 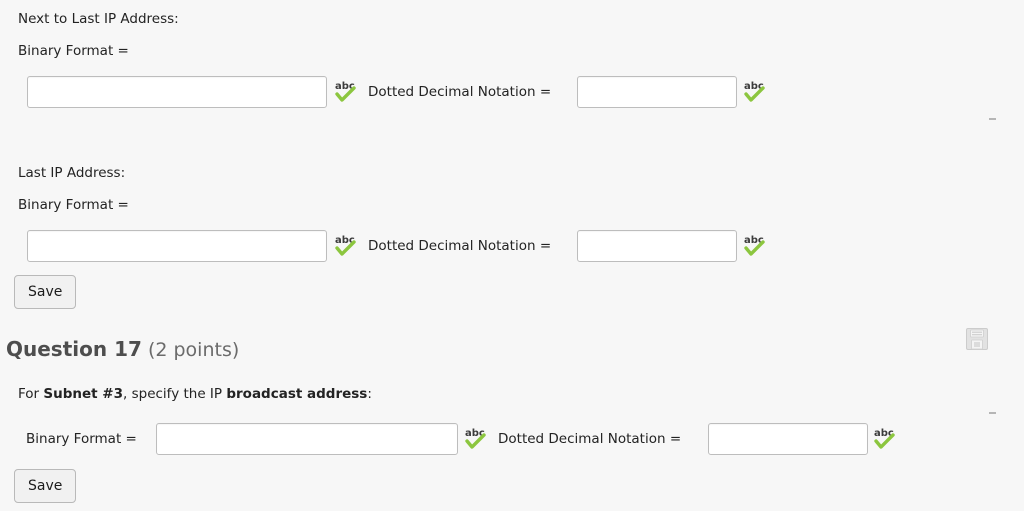 I want to click on next-to-last-ip-dotted-label: Dotted Decimal Notation =, so click(x=460, y=92).